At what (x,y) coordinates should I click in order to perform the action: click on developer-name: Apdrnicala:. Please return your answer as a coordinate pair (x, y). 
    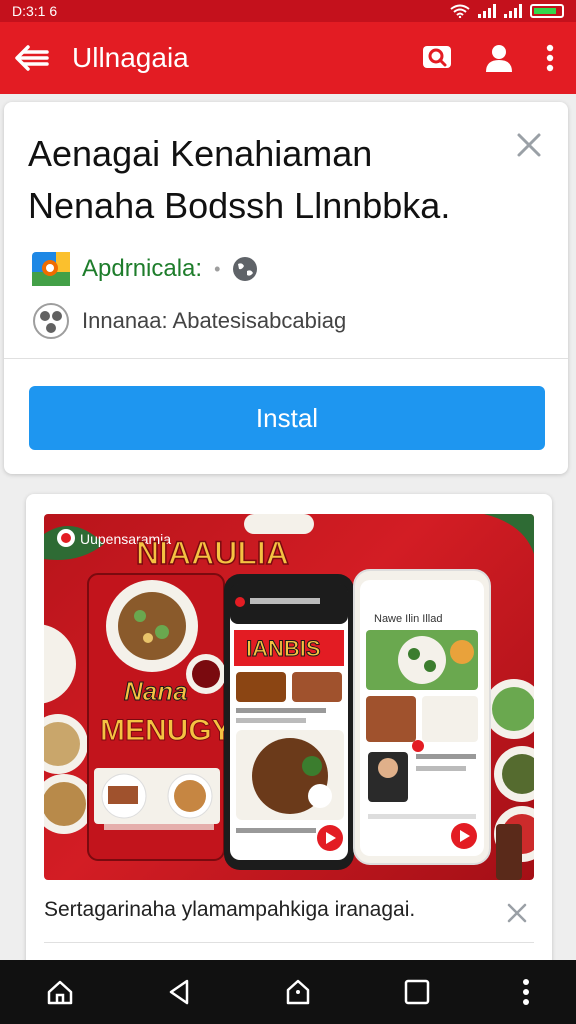
    Looking at the image, I should click on (142, 269).